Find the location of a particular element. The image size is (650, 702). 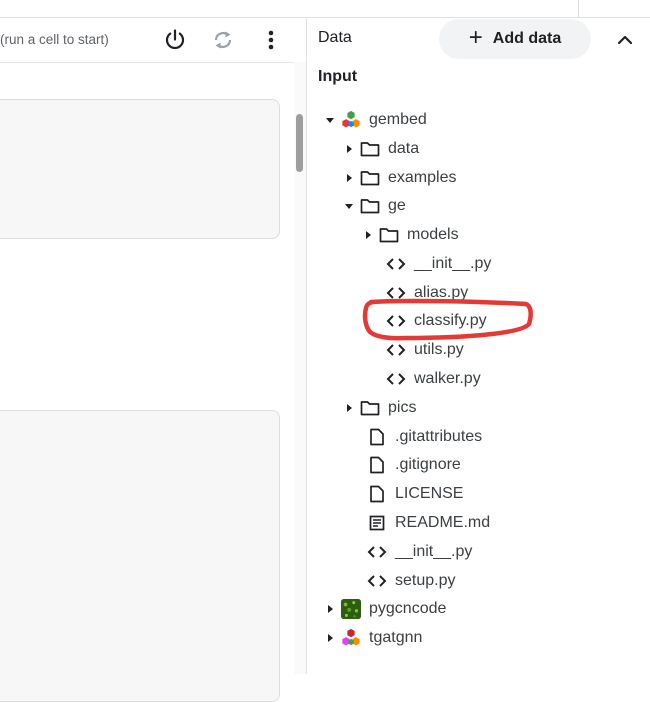

tree-item-label: .gitattributes is located at coordinates (439, 436).